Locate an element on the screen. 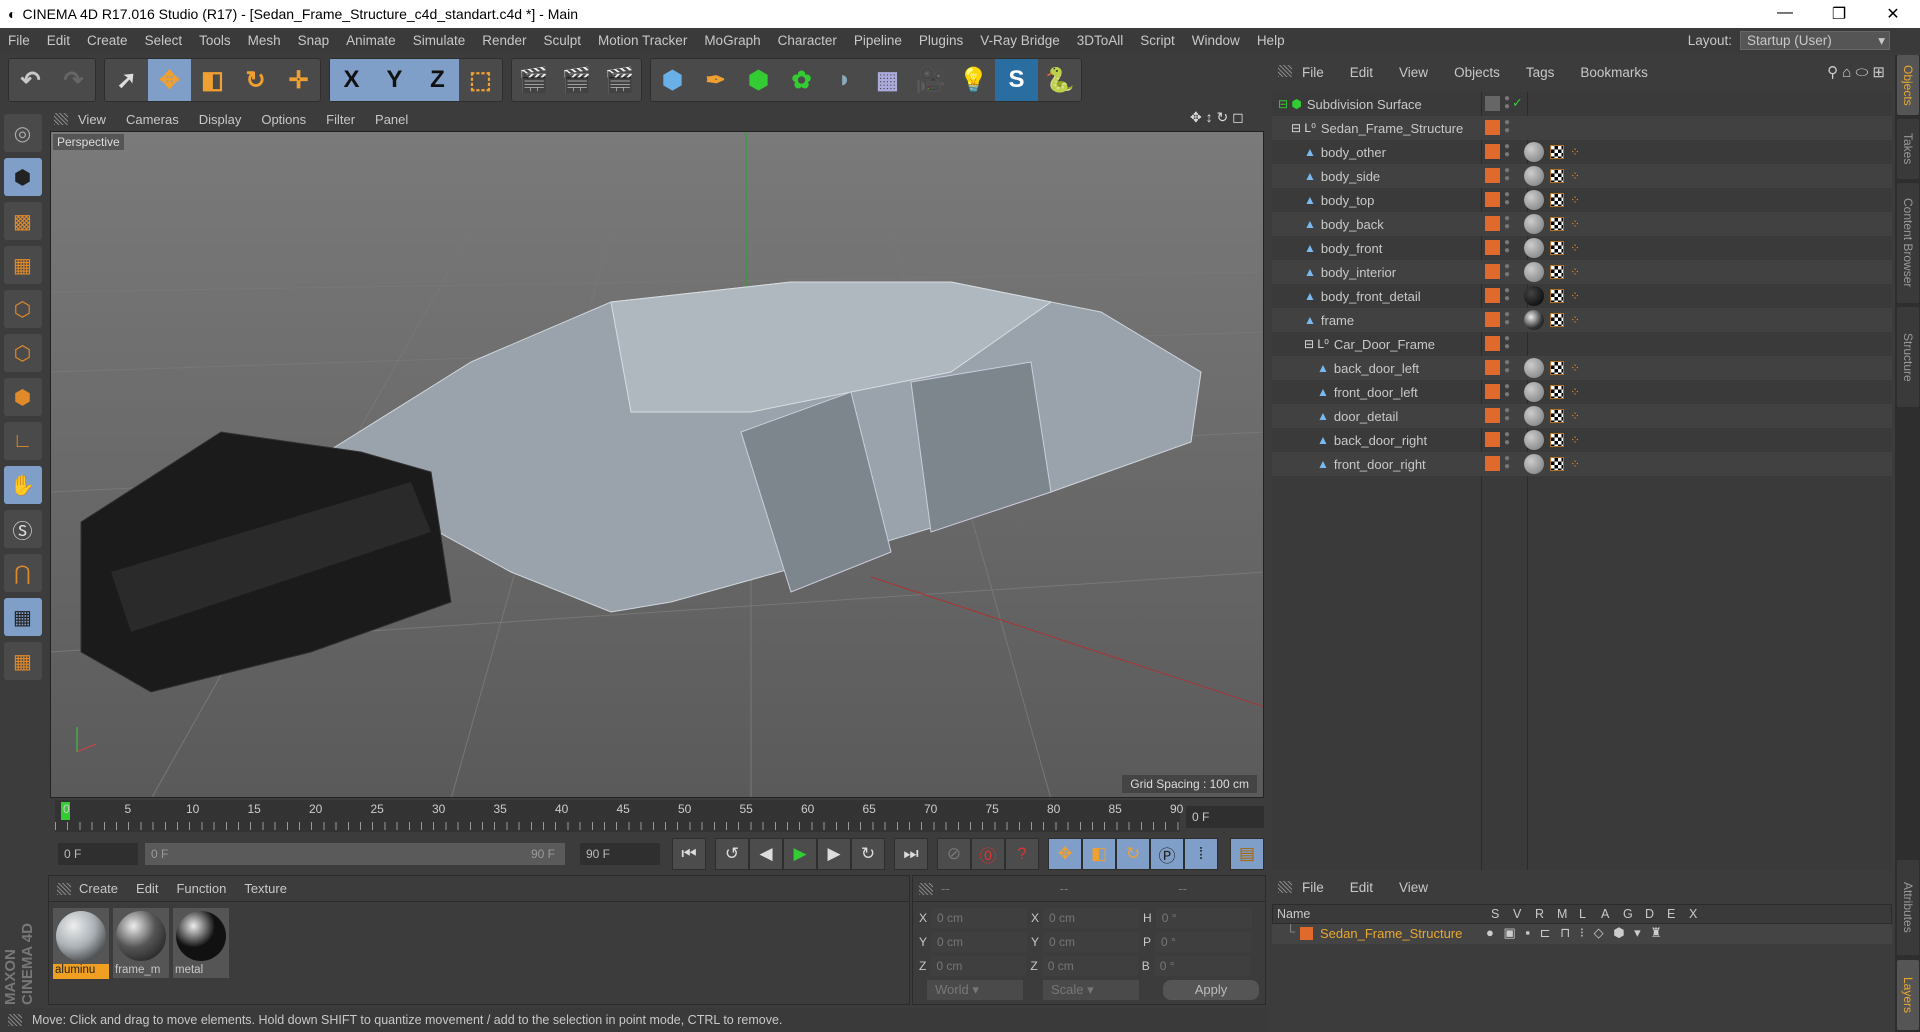 Image resolution: width=1920 pixels, height=1032 pixels. viewport-menu-panel: Panel is located at coordinates (391, 119).